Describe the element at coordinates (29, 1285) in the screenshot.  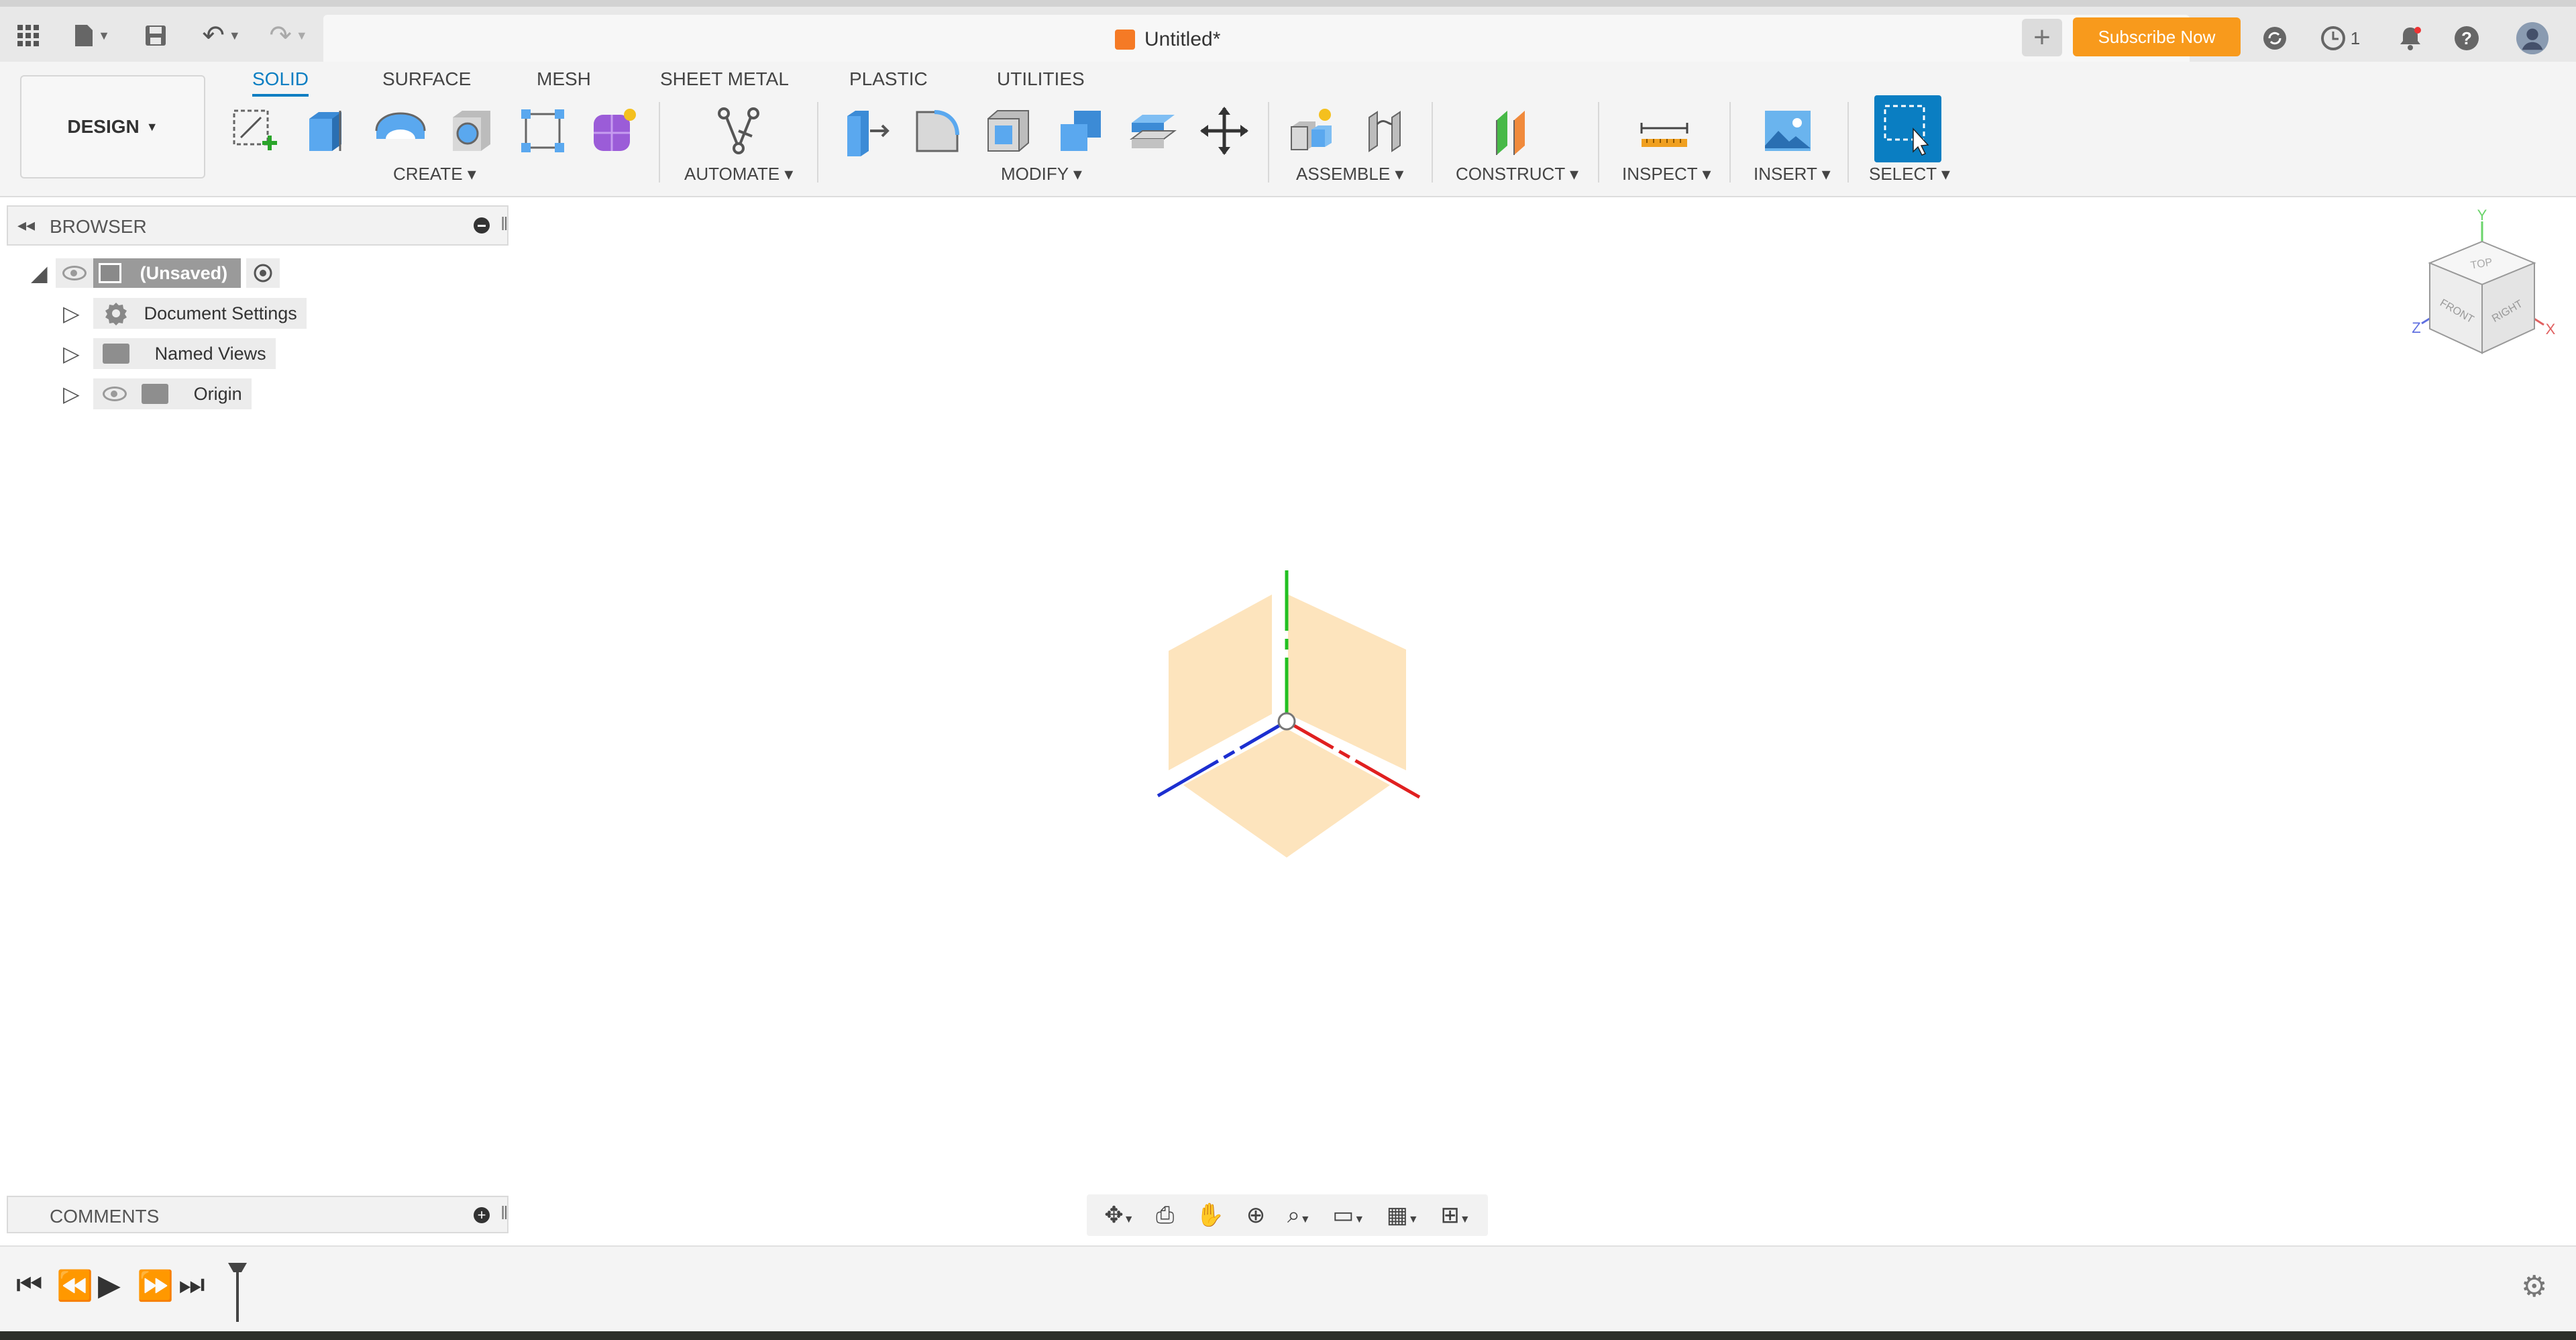
I see `go-to-start-icon: ⏮` at that location.